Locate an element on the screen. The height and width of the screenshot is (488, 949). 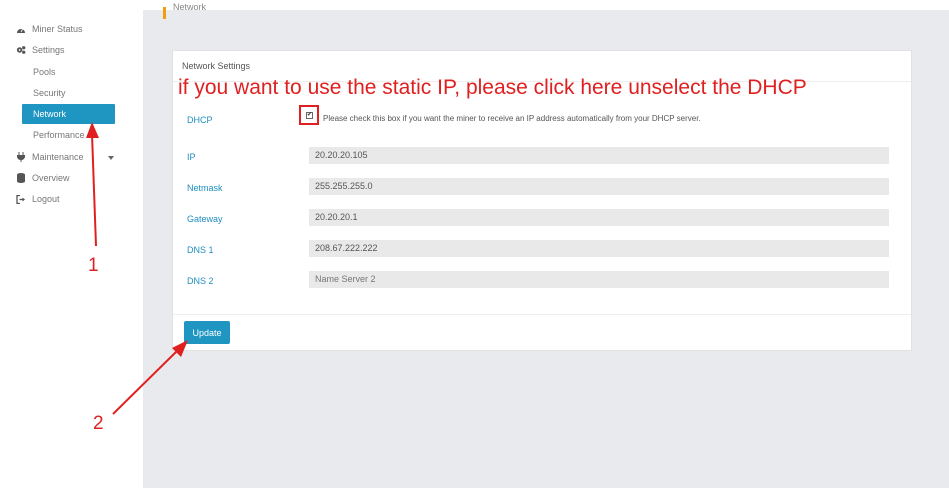
gateway-input: 20.20.20.1 is located at coordinates (599, 217).